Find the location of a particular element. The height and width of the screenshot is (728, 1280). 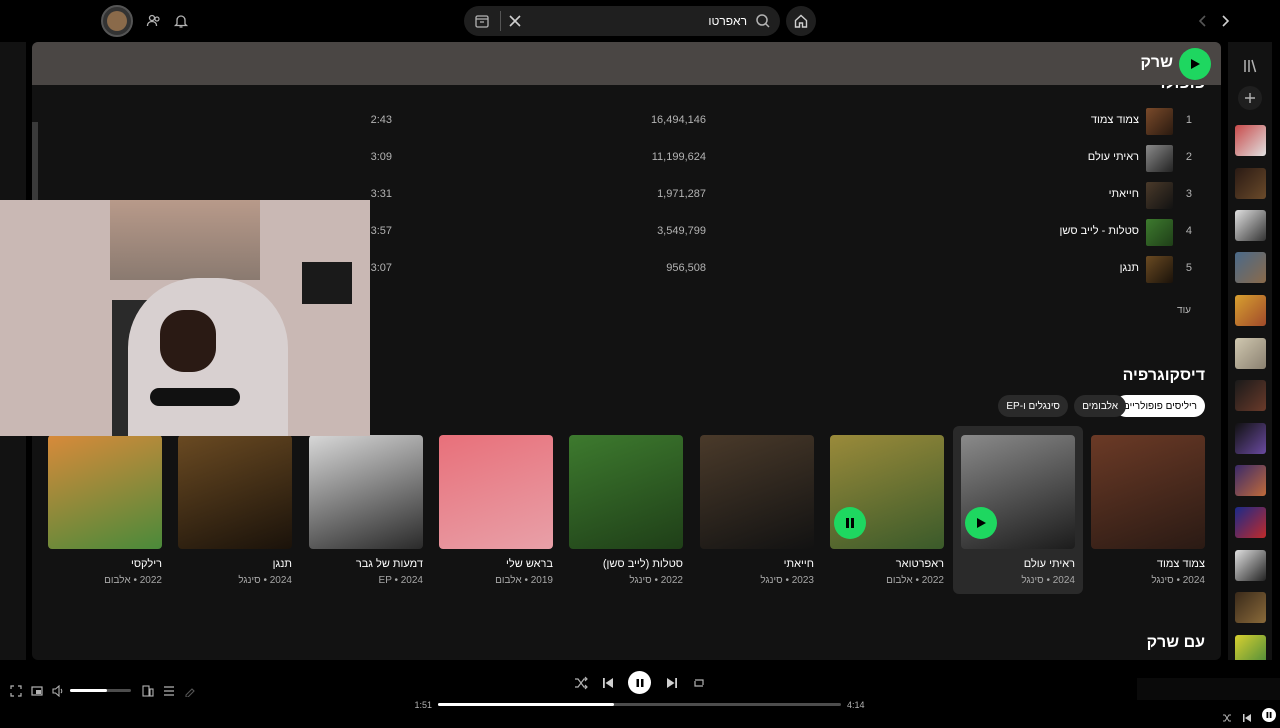

release-title: חייאתי is located at coordinates (799, 564).